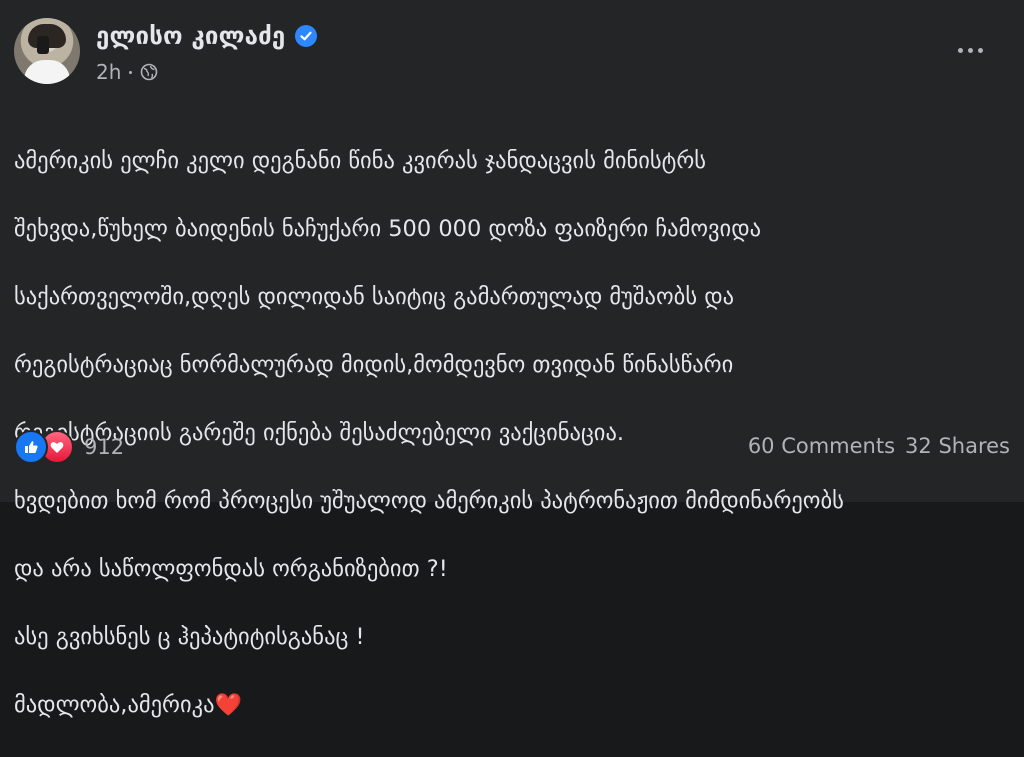  What do you see at coordinates (108, 72) in the screenshot?
I see `post-time: 2h` at bounding box center [108, 72].